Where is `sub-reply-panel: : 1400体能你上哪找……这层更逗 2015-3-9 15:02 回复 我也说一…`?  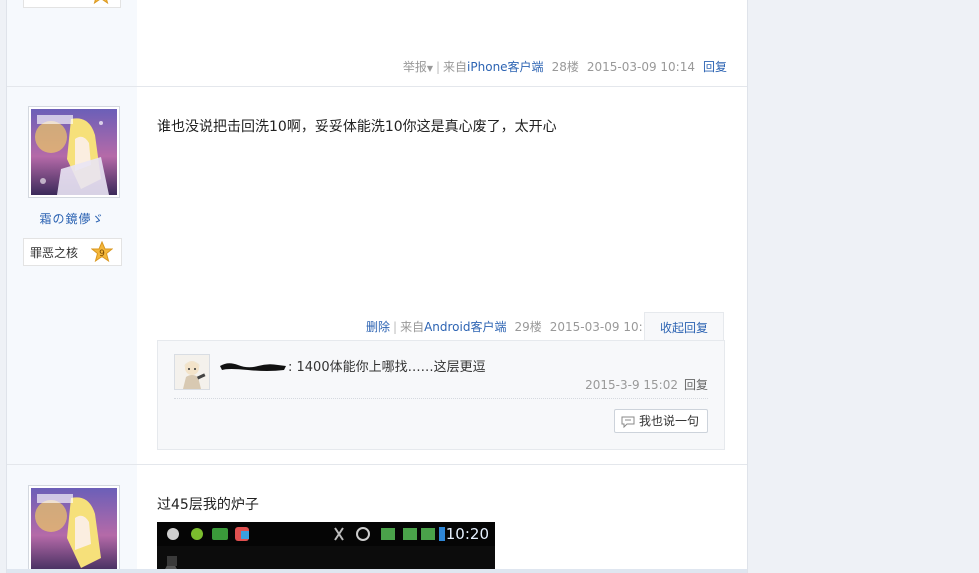
sub-reply-panel: : 1400体能你上哪找……这层更逗 2015-3-9 15:02 回复 我也说一… is located at coordinates (441, 395).